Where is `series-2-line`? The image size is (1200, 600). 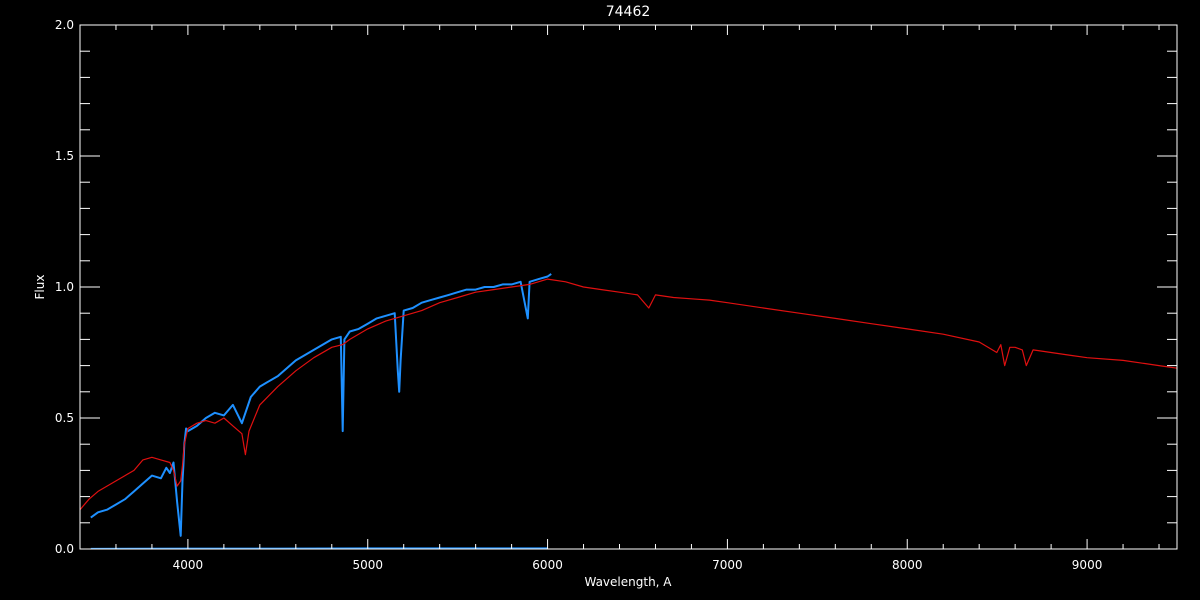
series-2-line is located at coordinates (319, 548).